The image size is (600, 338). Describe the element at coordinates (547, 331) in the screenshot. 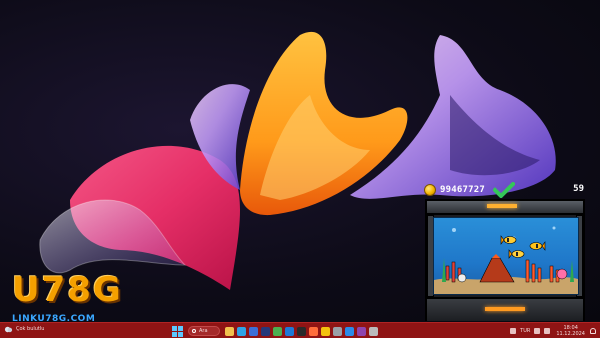

I see `volume-icon` at that location.